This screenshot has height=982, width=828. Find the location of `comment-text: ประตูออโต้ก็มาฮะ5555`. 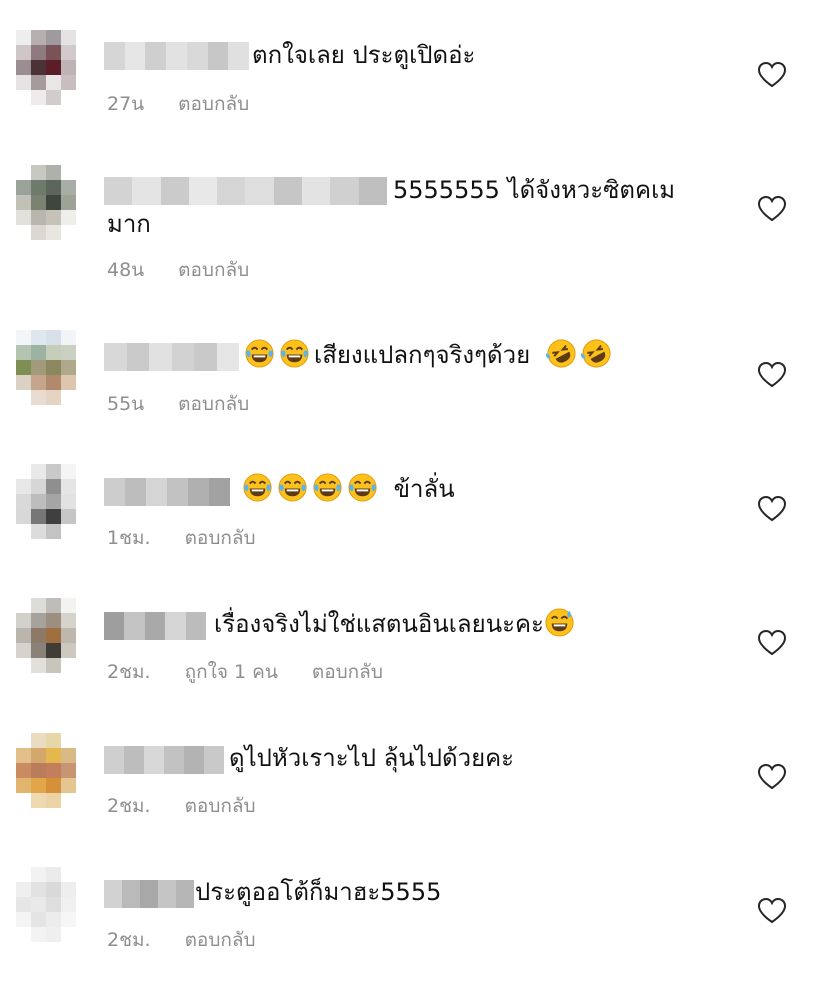

comment-text: ประตูออโต้ก็มาฮะ5555 is located at coordinates (318, 892).